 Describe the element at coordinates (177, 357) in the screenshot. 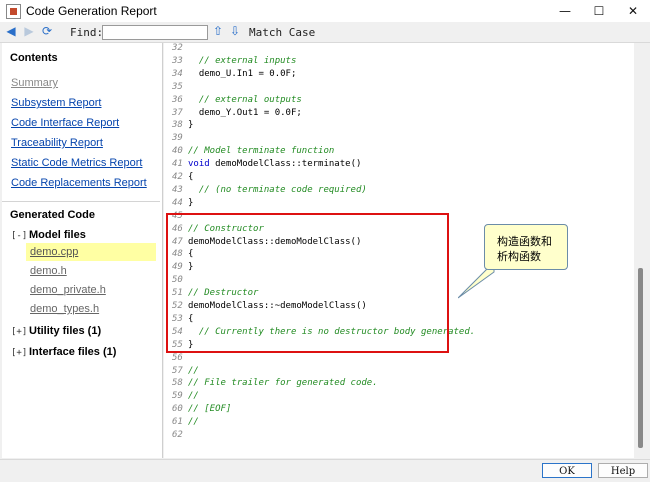

I see `line-number: 56` at that location.